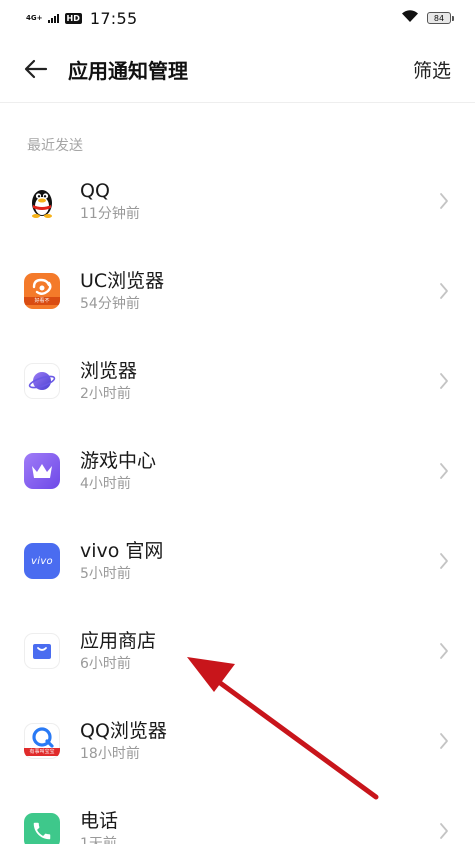  Describe the element at coordinates (237, 291) in the screenshot. I see `app-row-uc-browser: 好看不 UC浏览器 54分钟前` at that location.